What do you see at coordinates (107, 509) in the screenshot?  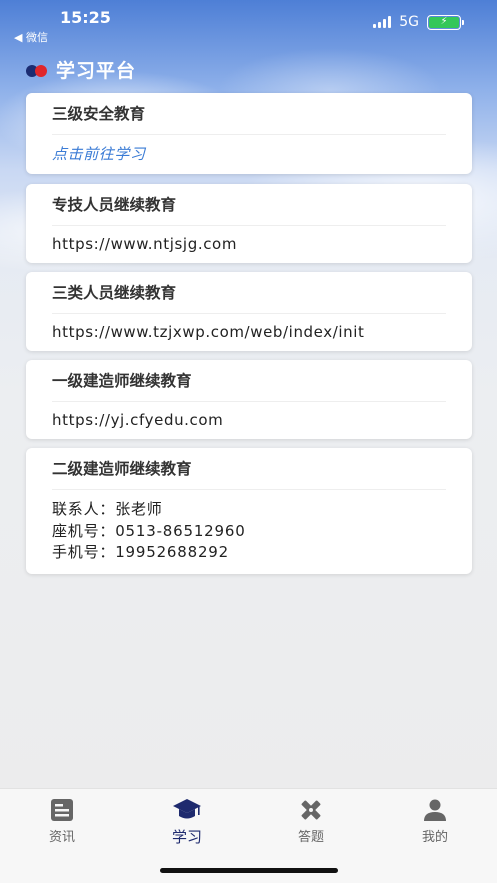 I see `contact-person: 联系人：张老师` at bounding box center [107, 509].